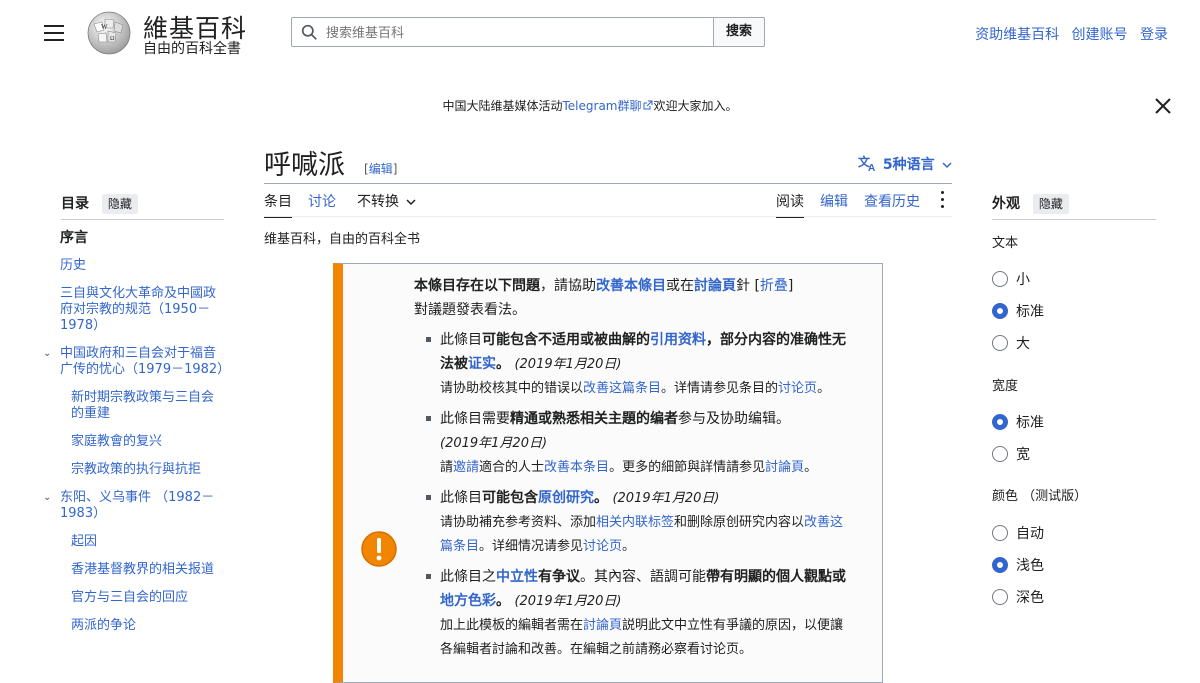  Describe the element at coordinates (908, 165) in the screenshot. I see `language-count: 5种语言` at that location.